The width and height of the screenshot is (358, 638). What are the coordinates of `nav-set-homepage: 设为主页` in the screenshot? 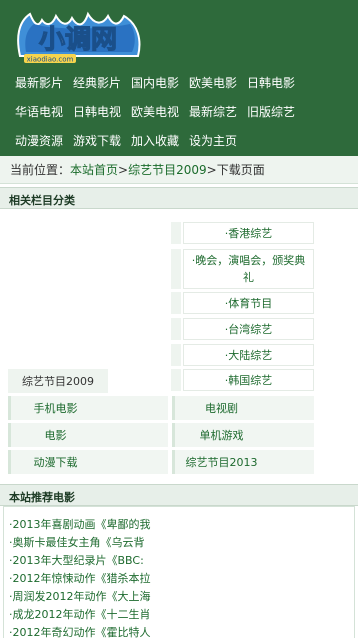 It's located at (213, 140).